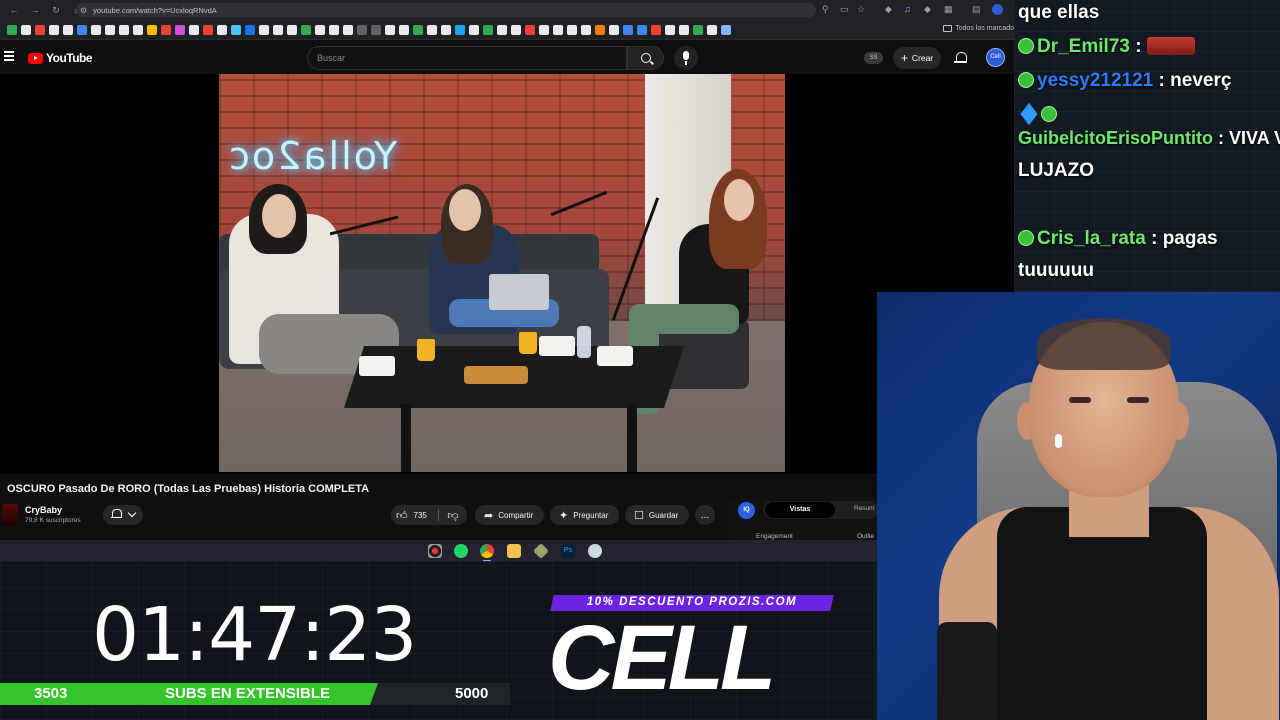 The height and width of the screenshot is (720, 1280). I want to click on sidebar-icon: ▤, so click(976, 9).